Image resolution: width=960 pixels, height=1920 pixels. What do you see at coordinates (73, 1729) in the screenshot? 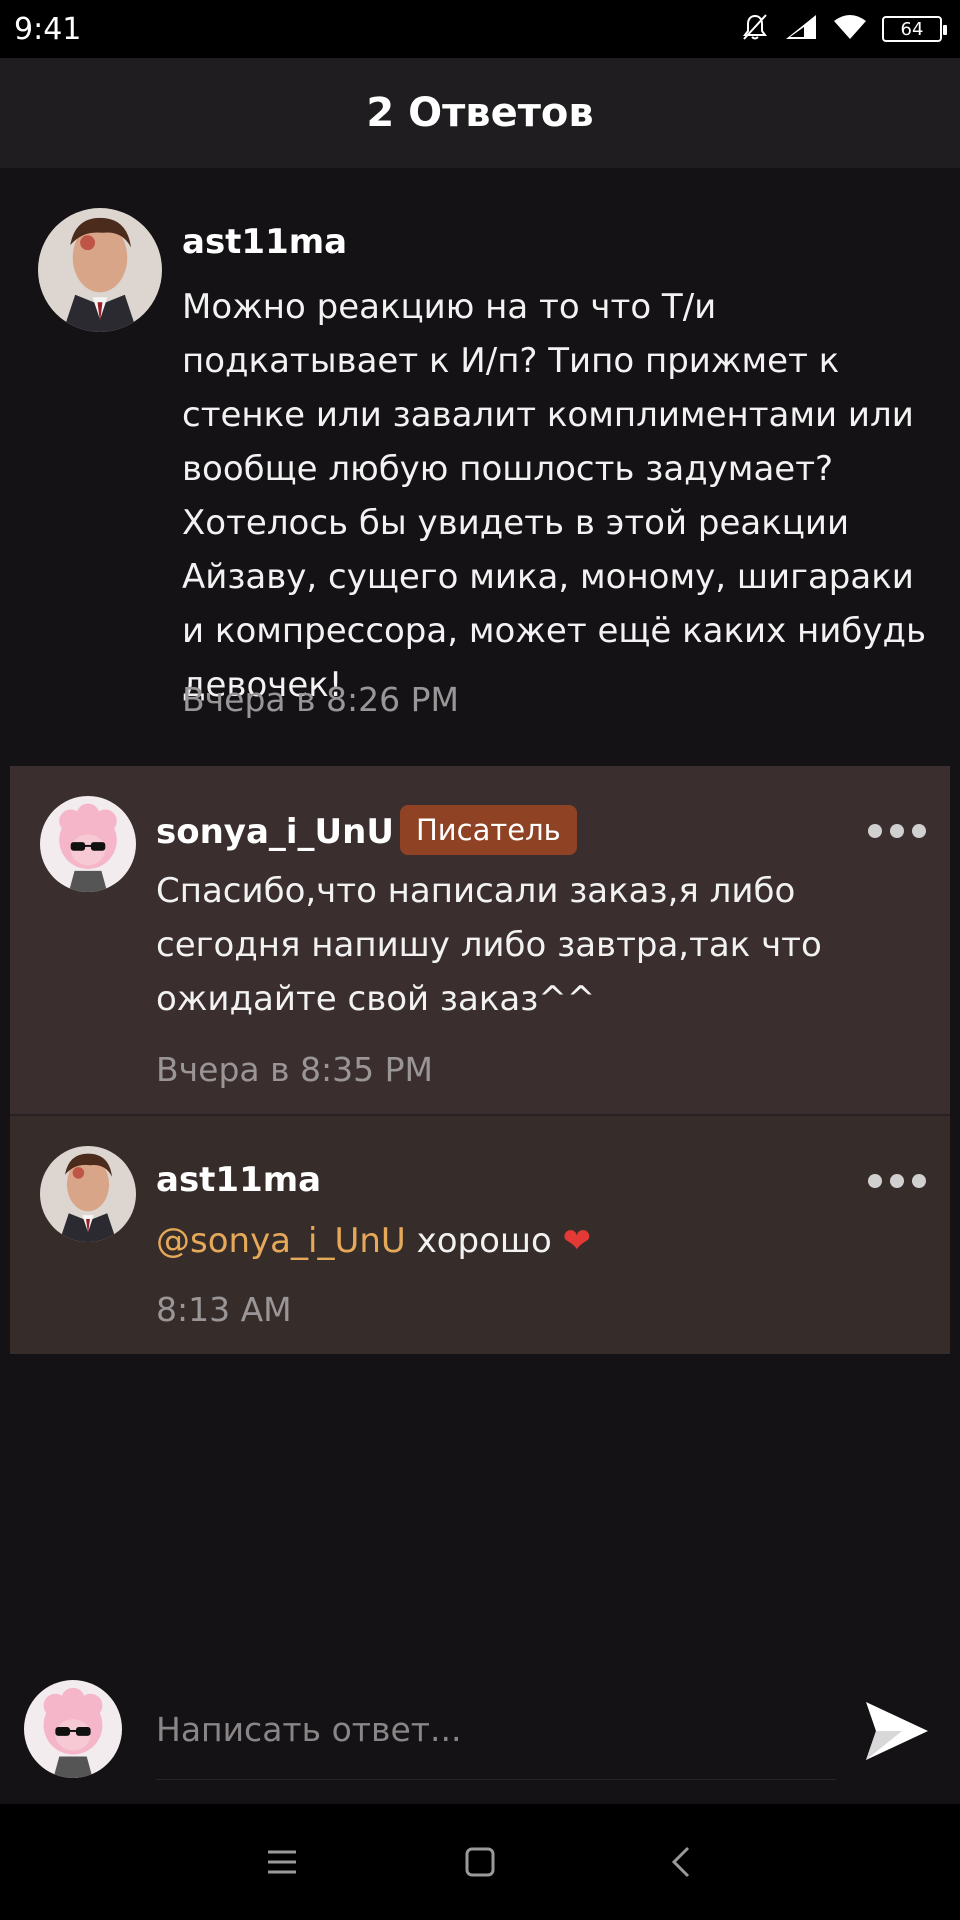
I see `avatar-current-user` at bounding box center [73, 1729].